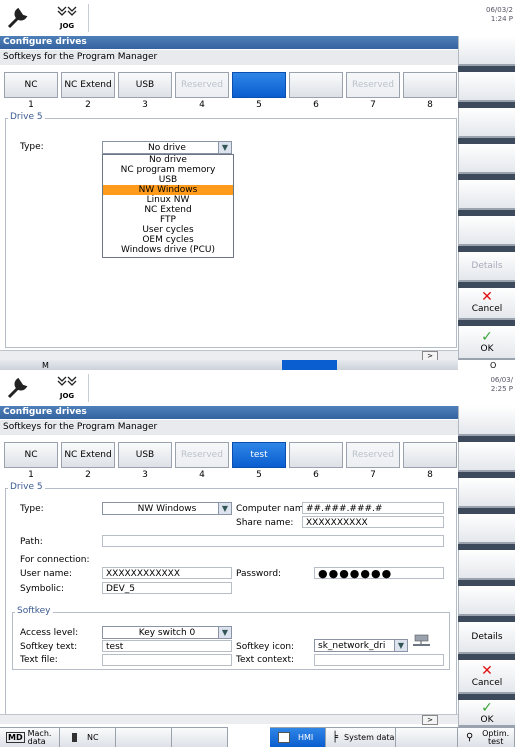 Image resolution: width=515 pixels, height=747 pixels. What do you see at coordinates (499, 10) in the screenshot?
I see `date-text: 06/03/2` at bounding box center [499, 10].